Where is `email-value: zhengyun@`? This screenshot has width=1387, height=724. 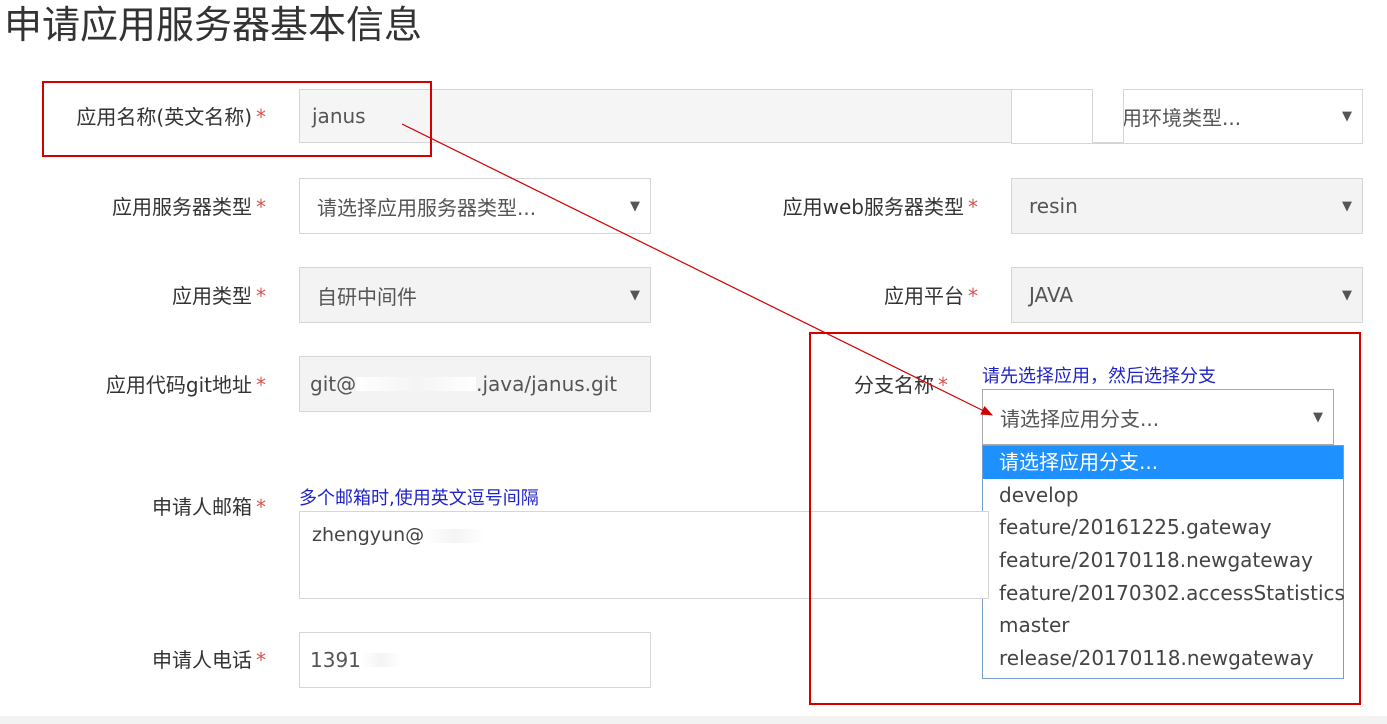
email-value: zhengyun@ is located at coordinates (368, 535).